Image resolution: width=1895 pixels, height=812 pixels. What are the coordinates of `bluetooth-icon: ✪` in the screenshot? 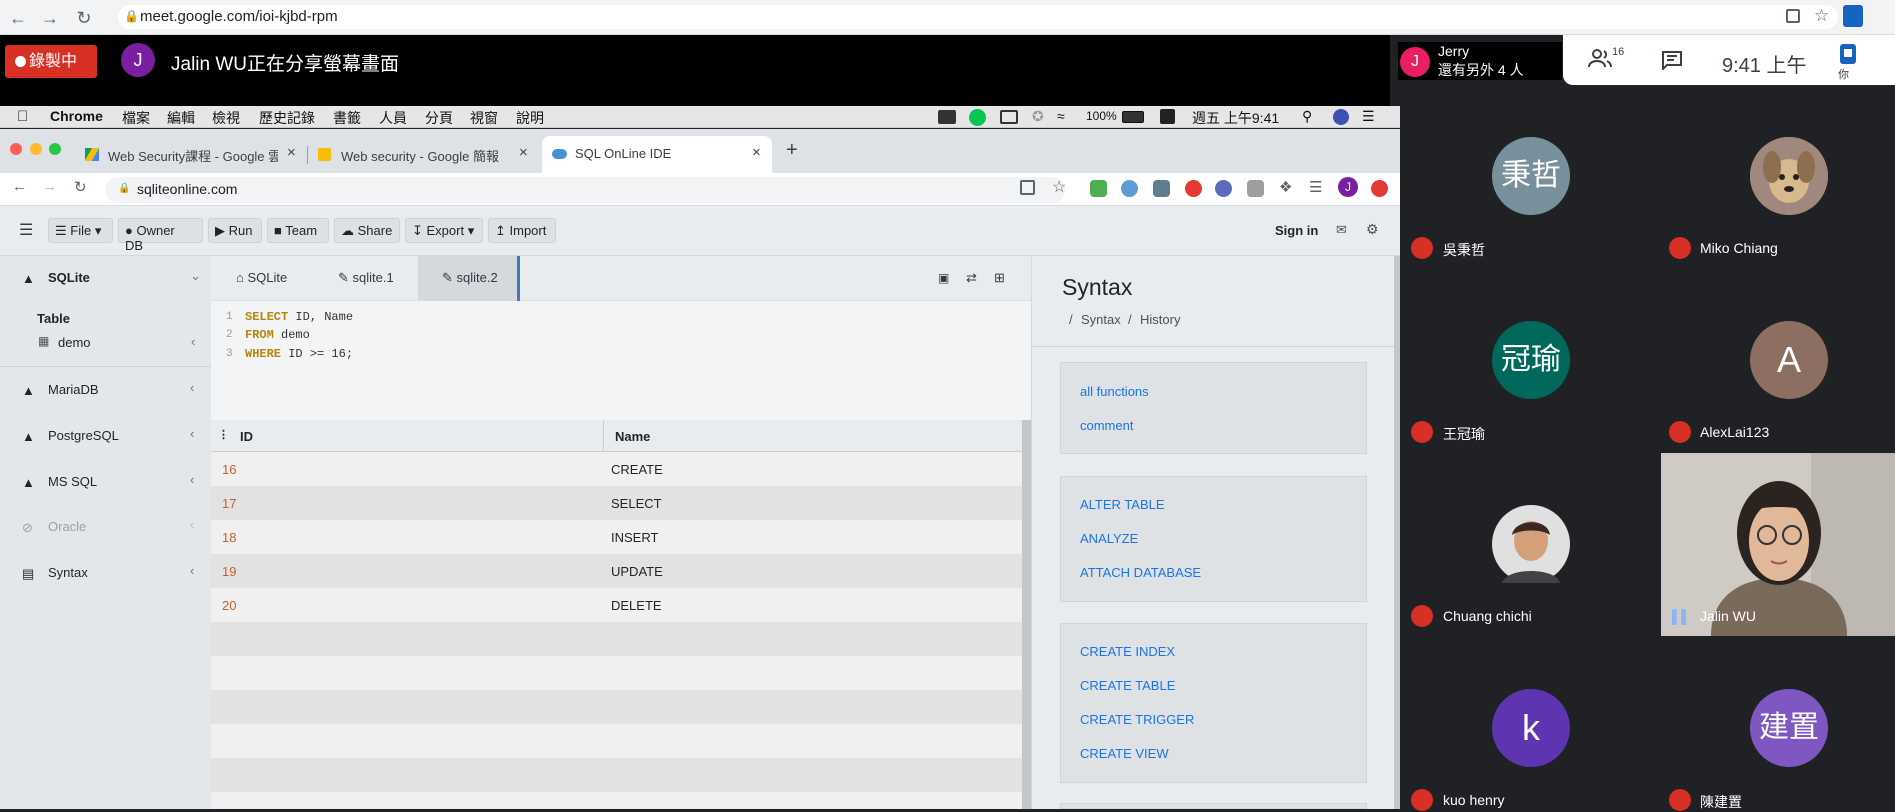 It's located at (1038, 116).